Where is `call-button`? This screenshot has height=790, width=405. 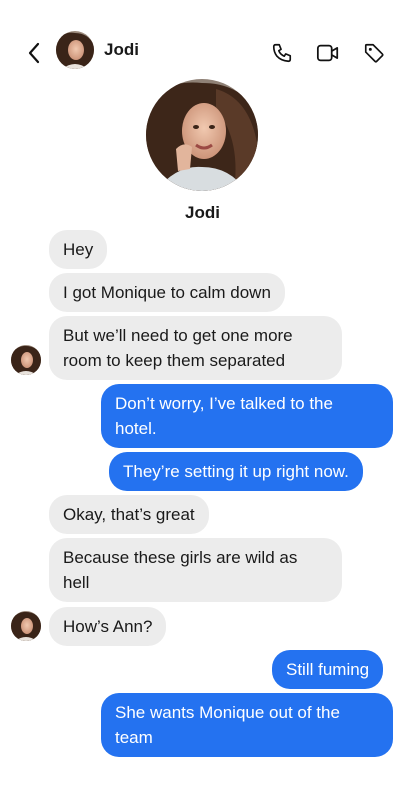
call-button is located at coordinates (282, 53).